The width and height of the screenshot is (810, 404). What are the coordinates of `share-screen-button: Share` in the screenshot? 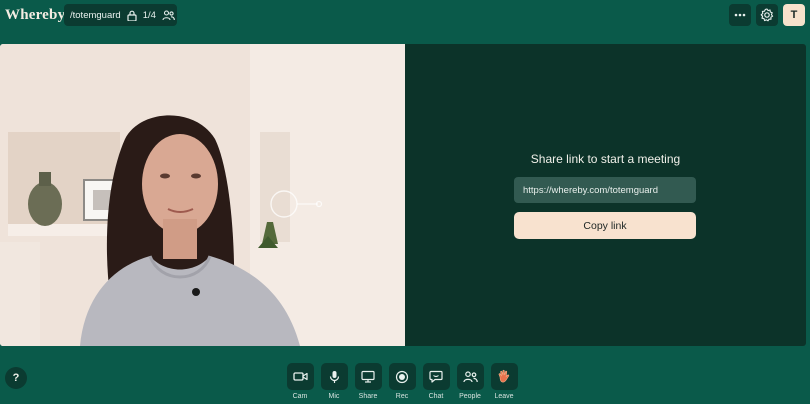 It's located at (368, 381).